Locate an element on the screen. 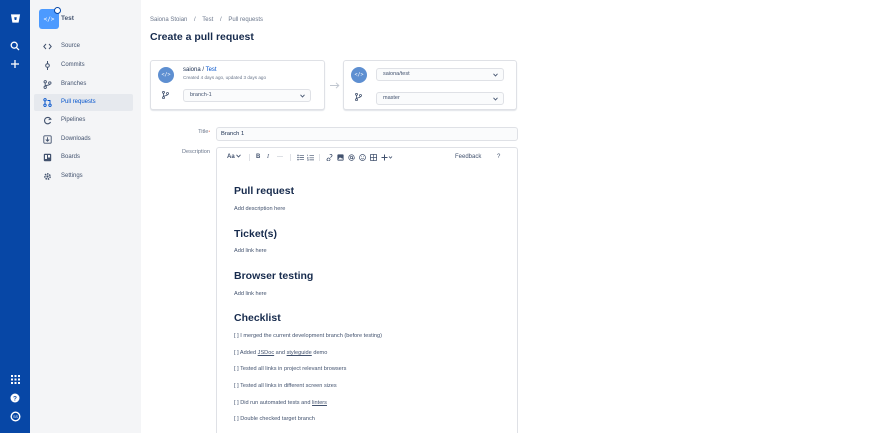  heading-checklist: Checklist is located at coordinates (257, 318).